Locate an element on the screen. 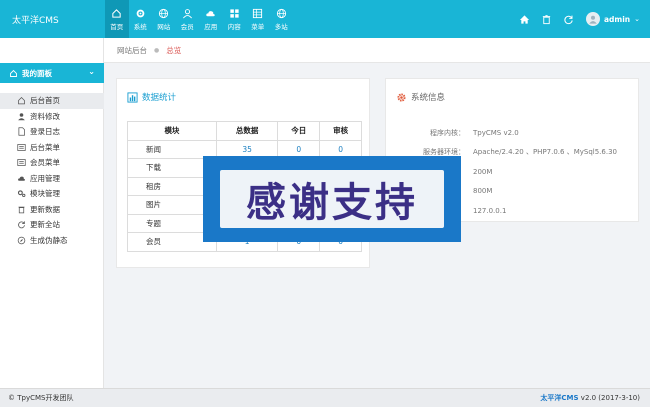 The height and width of the screenshot is (407, 650). bar-chart-icon is located at coordinates (132, 97).